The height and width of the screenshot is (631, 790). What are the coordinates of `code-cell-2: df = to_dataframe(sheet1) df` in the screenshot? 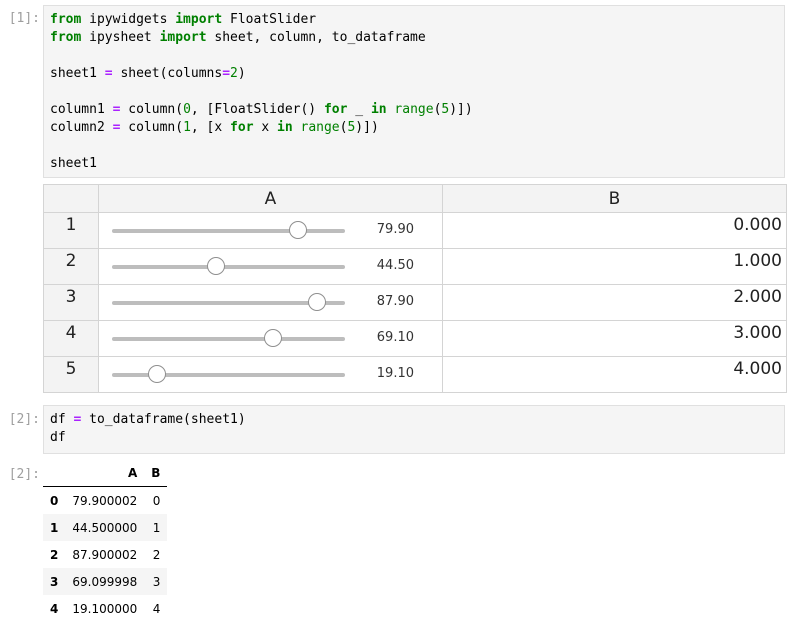 It's located at (414, 429).